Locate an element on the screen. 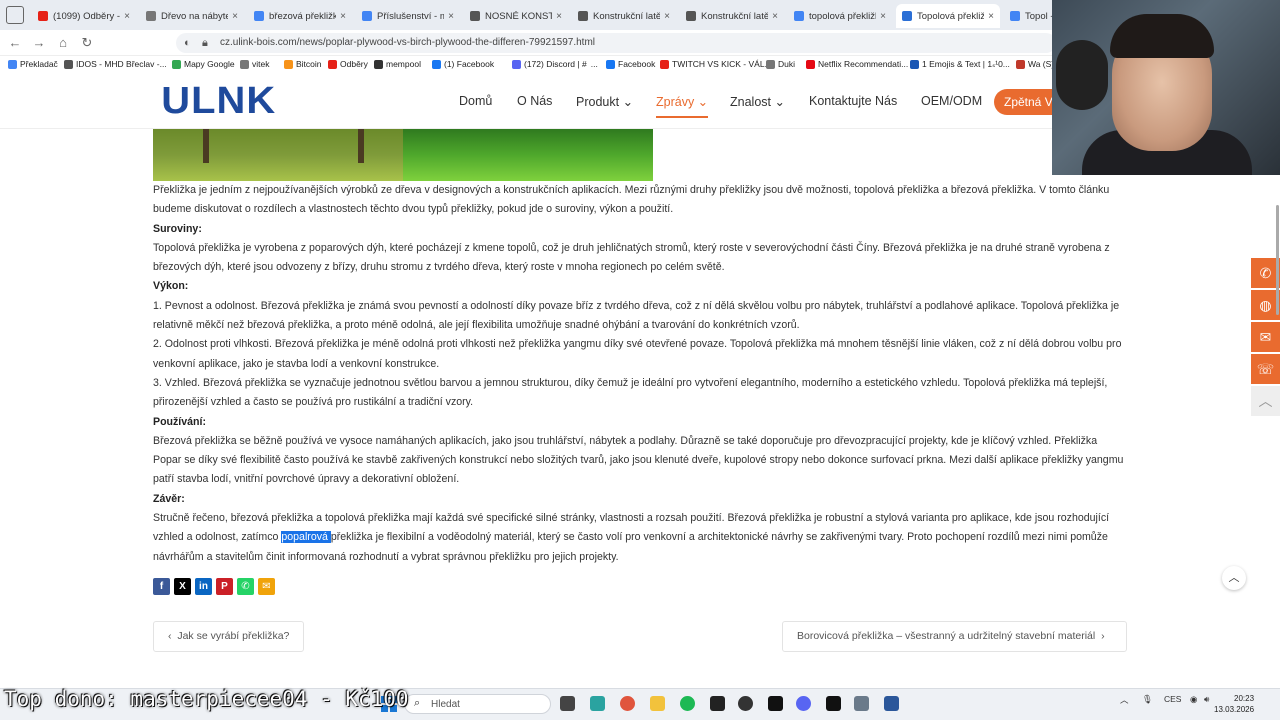  taskview-icon is located at coordinates (567, 703).